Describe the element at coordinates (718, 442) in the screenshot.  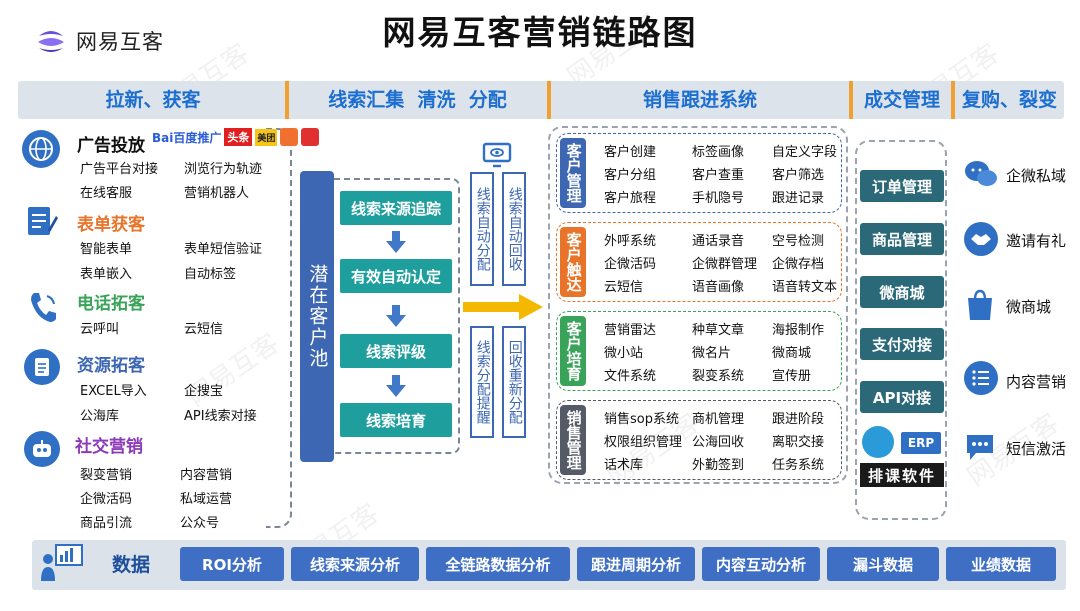
I see `sales-feature-item: 公海回收` at that location.